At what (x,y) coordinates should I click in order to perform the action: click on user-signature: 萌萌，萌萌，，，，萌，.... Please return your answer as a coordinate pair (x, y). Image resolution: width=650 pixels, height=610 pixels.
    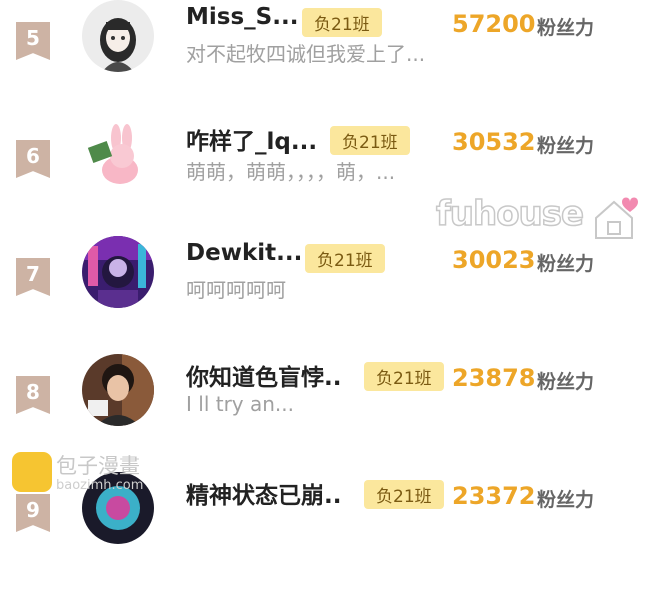
    Looking at the image, I should click on (291, 172).